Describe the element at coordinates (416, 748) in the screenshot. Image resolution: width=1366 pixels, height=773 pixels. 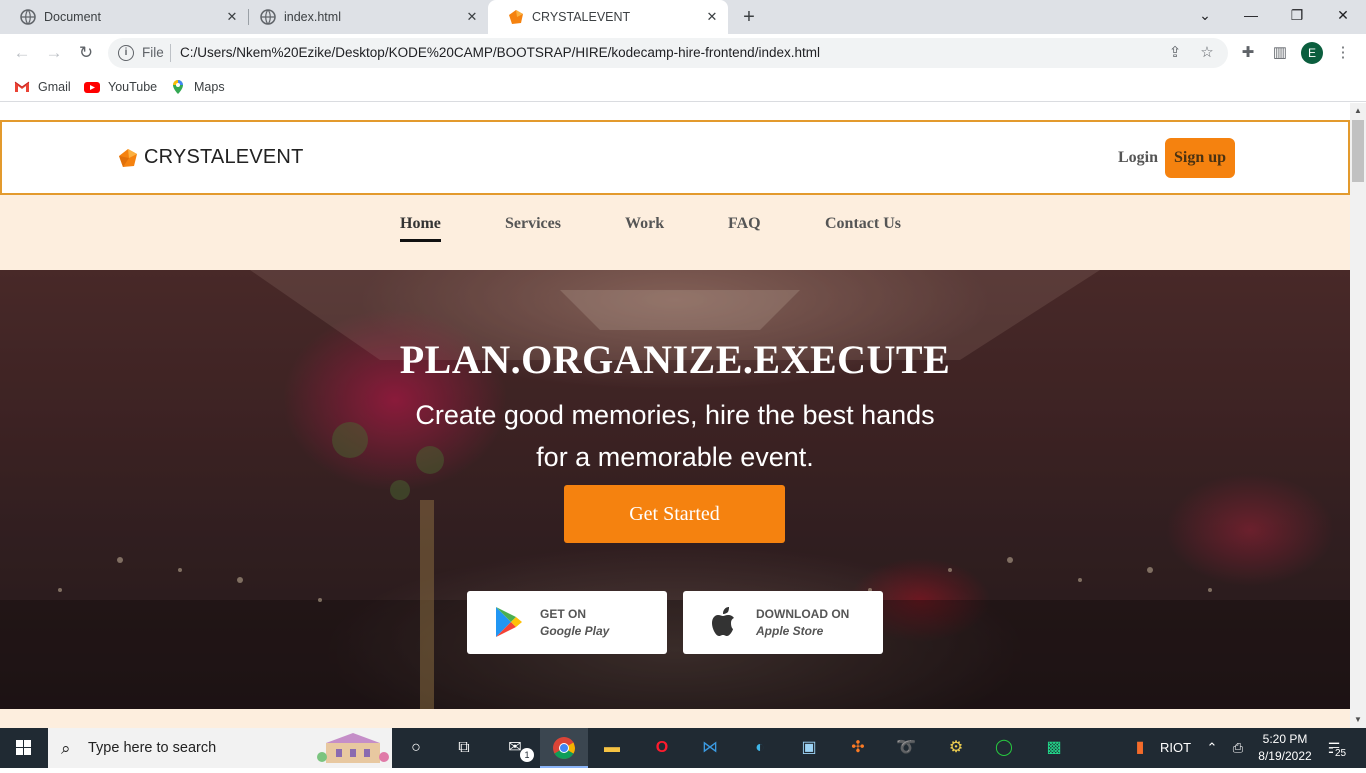
I see `cortana-icon: ○` at that location.